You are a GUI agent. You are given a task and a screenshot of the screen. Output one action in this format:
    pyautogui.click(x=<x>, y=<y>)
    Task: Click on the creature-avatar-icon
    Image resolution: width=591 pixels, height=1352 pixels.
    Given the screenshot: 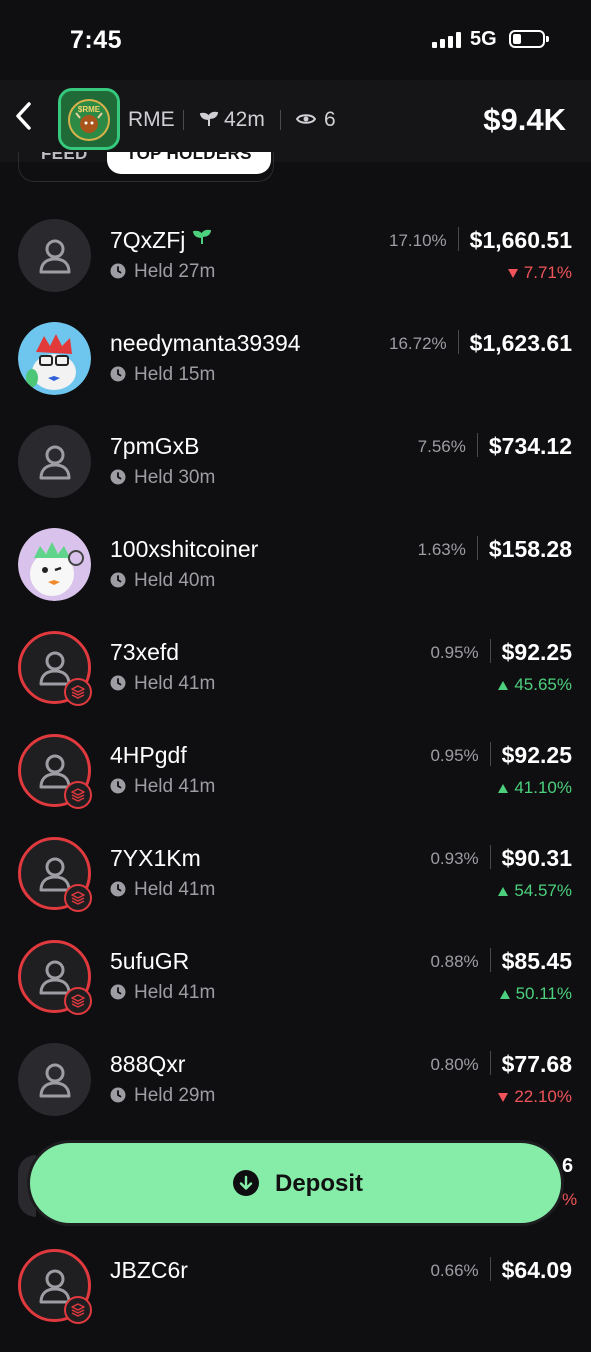 What is the action you would take?
    pyautogui.click(x=54, y=564)
    